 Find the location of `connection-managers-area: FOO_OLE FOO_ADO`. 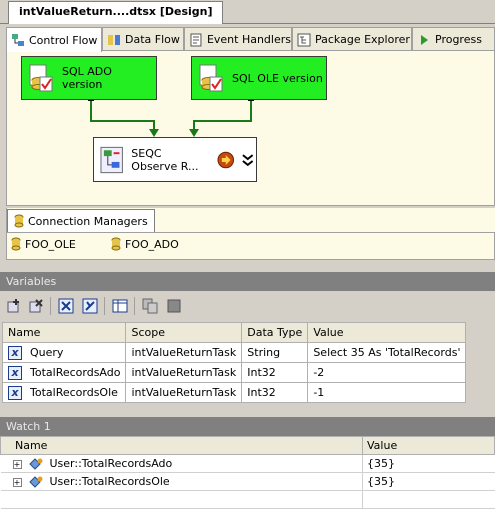

connection-managers-area: FOO_OLE FOO_ADO is located at coordinates (250, 246).